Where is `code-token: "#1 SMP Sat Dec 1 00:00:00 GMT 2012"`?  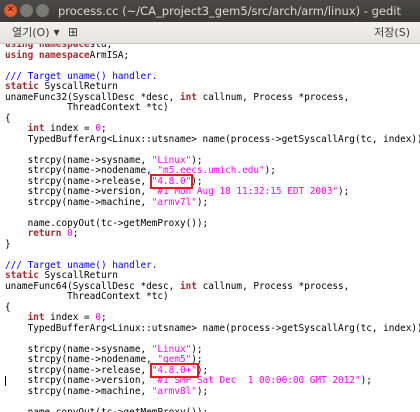 code-token: "#1 SMP Sat Dec 1 00:00:00 GMT 2012" is located at coordinates (256, 380).